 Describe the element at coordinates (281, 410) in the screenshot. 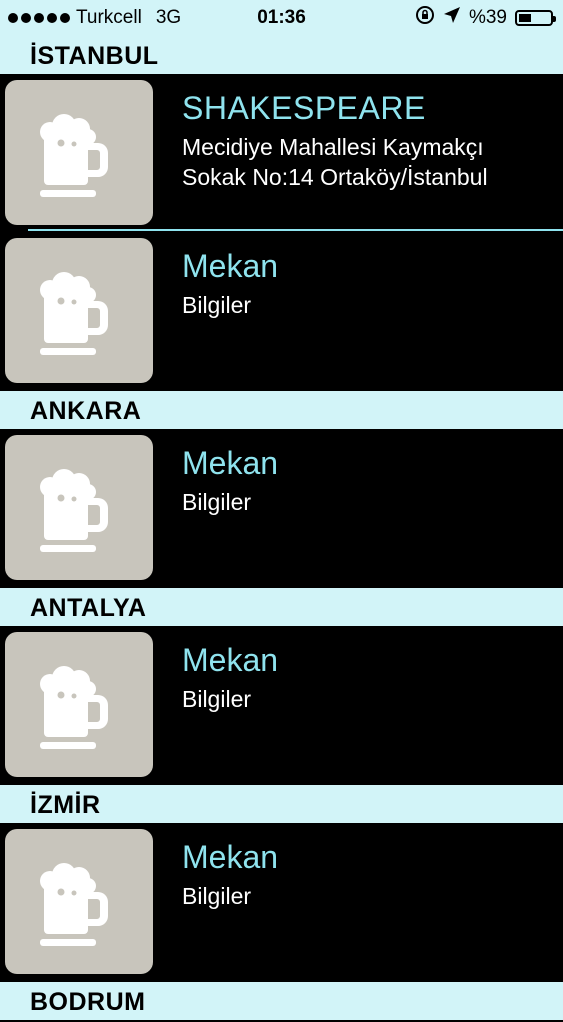

I see `section-header-ankara: ANKARA` at that location.